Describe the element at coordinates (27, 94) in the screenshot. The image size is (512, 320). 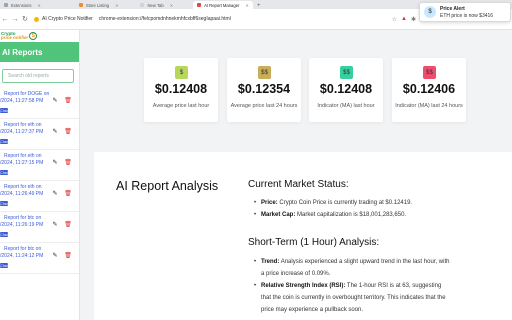
I see `report-title: Report for DOGE on` at that location.